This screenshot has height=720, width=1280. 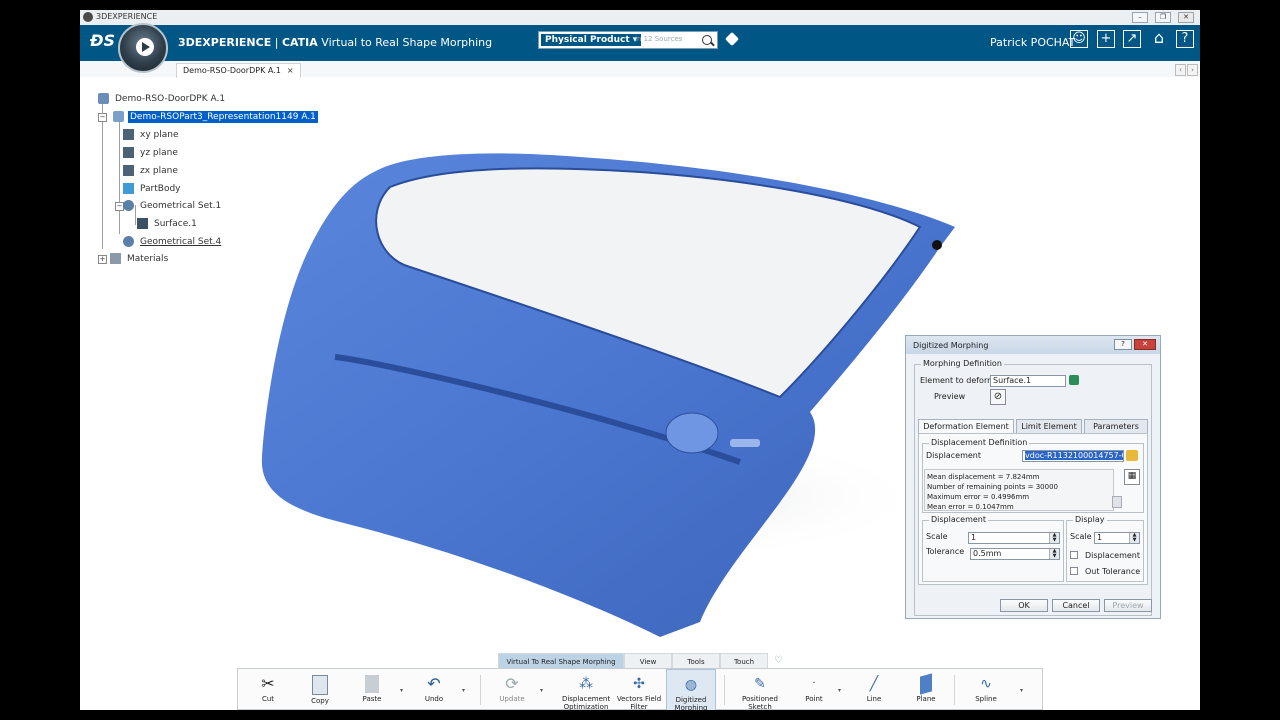 I want to click on table-icon: ▦, so click(x=1132, y=477).